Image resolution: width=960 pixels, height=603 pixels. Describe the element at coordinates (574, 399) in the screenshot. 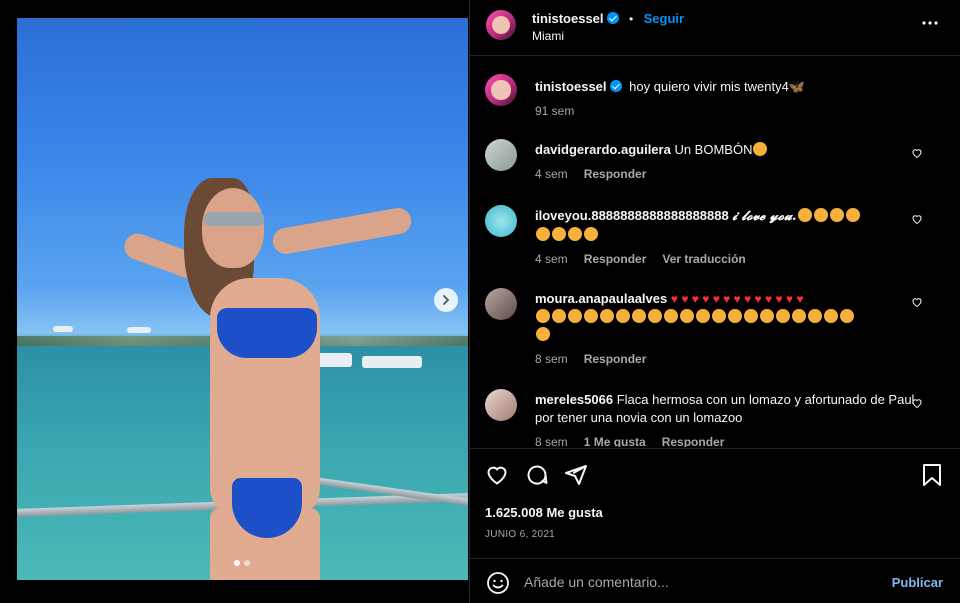

I see `comment-username: mereles5066` at that location.